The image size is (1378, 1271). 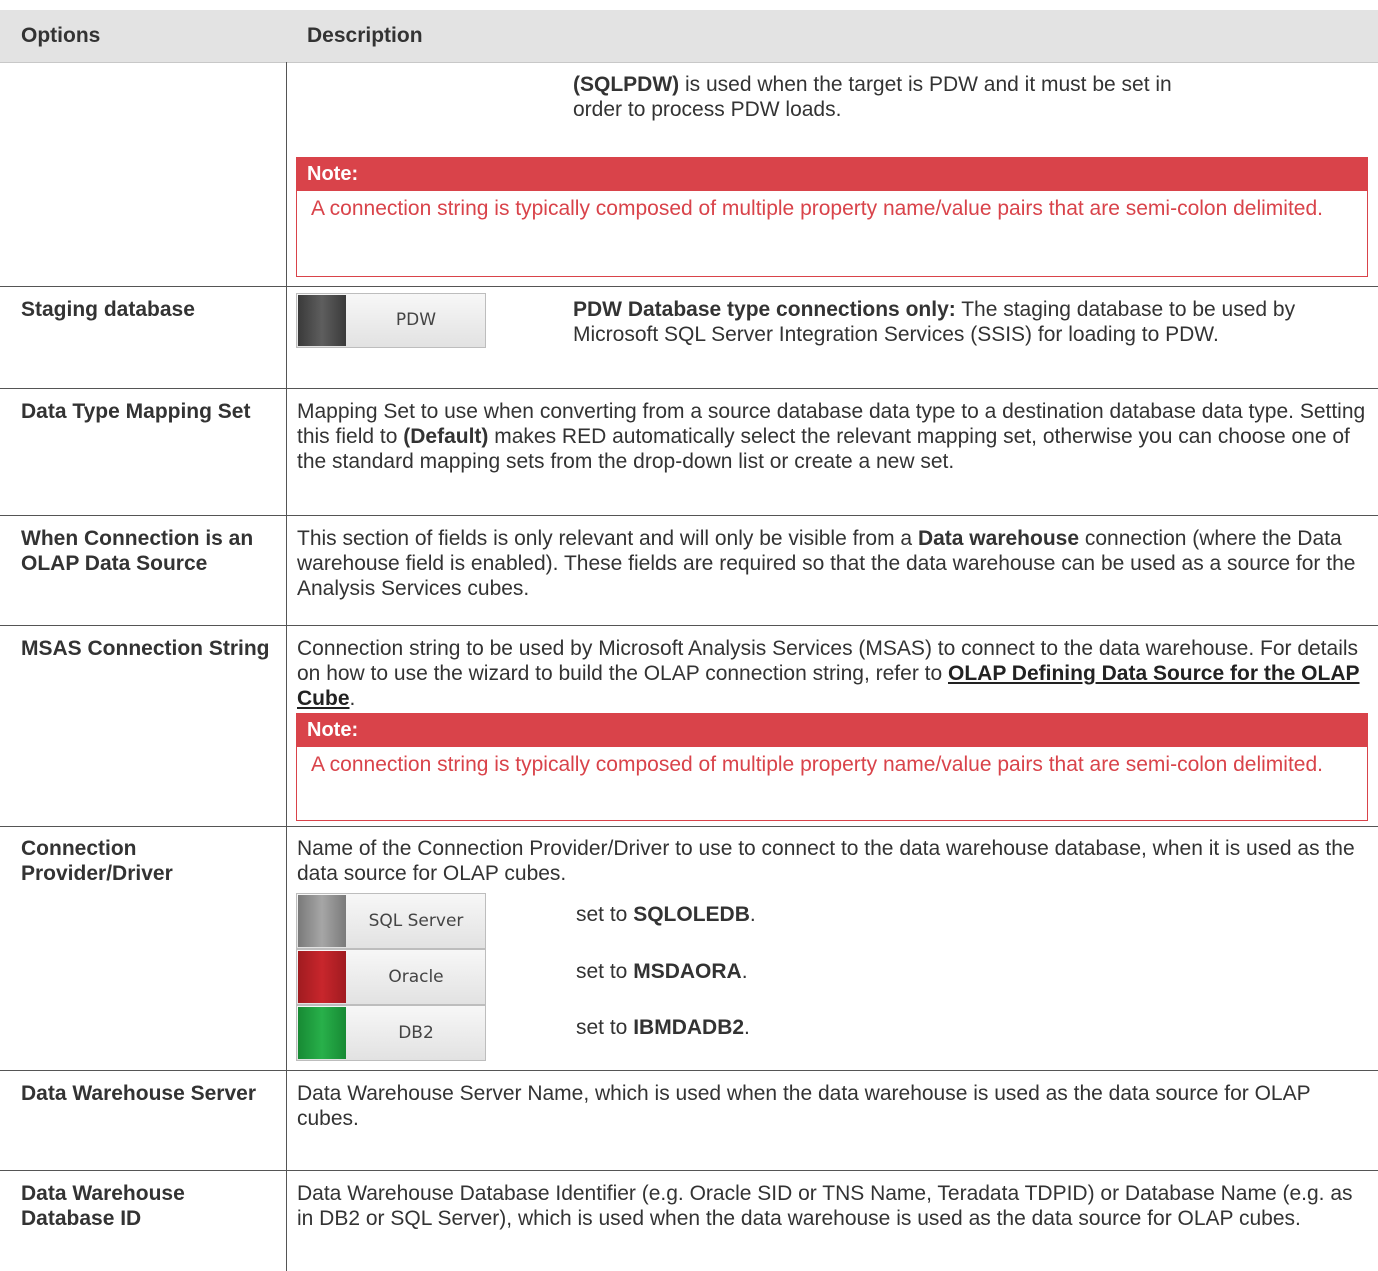 What do you see at coordinates (136, 411) in the screenshot?
I see `option-data-type-mapping-set: Data Type Mapping Set` at bounding box center [136, 411].